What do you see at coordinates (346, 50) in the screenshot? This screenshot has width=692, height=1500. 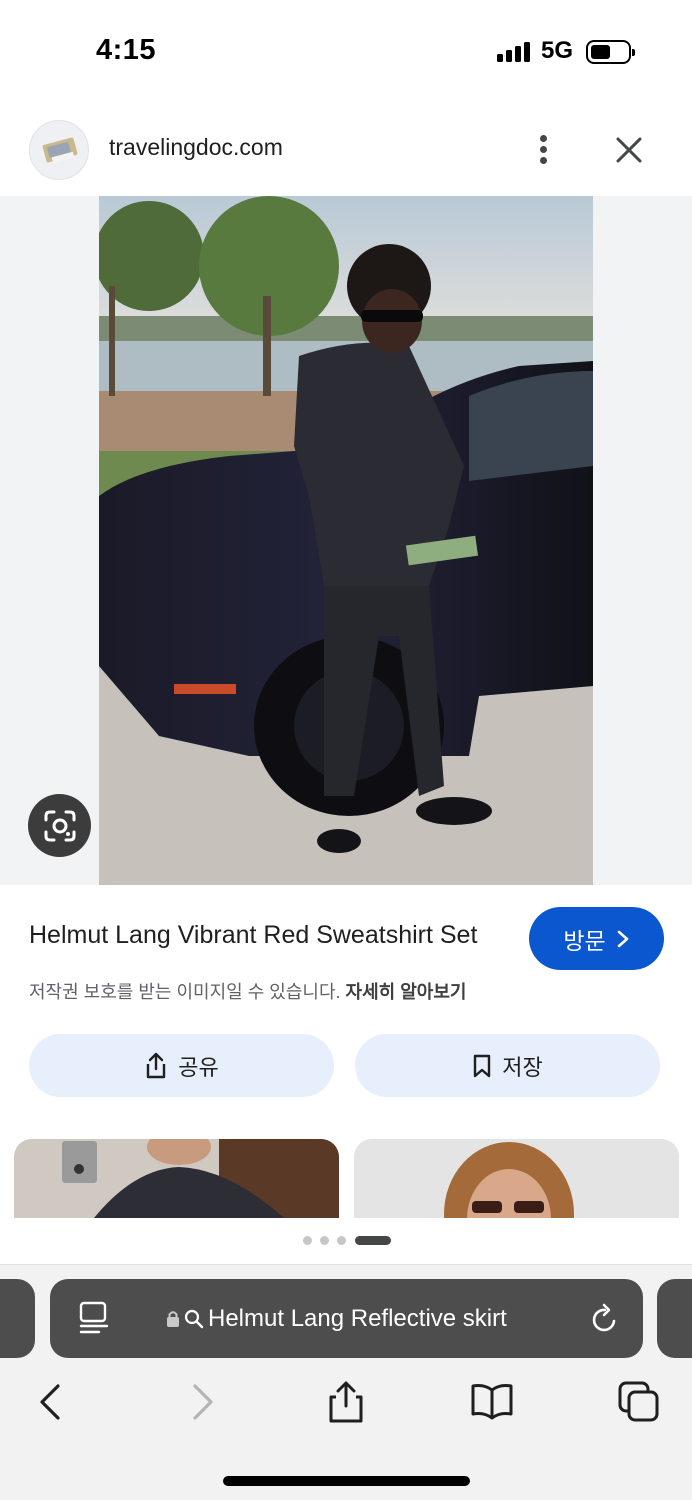 I see `status-bar: 4:15 5G` at bounding box center [346, 50].